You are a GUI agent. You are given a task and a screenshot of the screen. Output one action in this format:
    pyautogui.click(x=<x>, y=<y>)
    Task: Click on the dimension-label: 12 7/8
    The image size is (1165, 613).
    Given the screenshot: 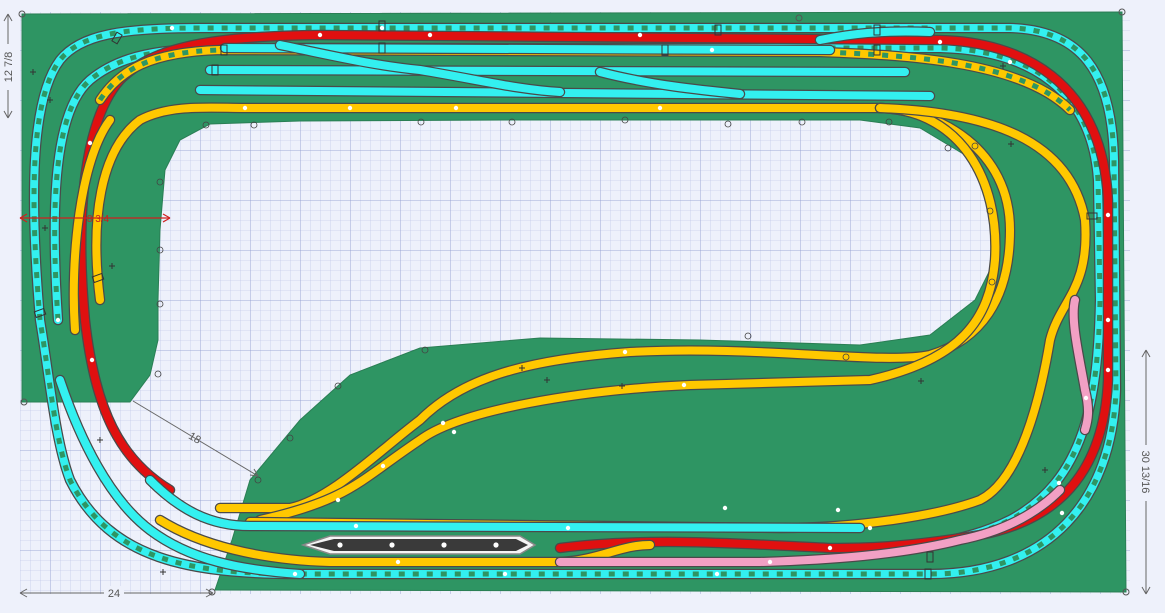 What is the action you would take?
    pyautogui.click(x=9, y=67)
    